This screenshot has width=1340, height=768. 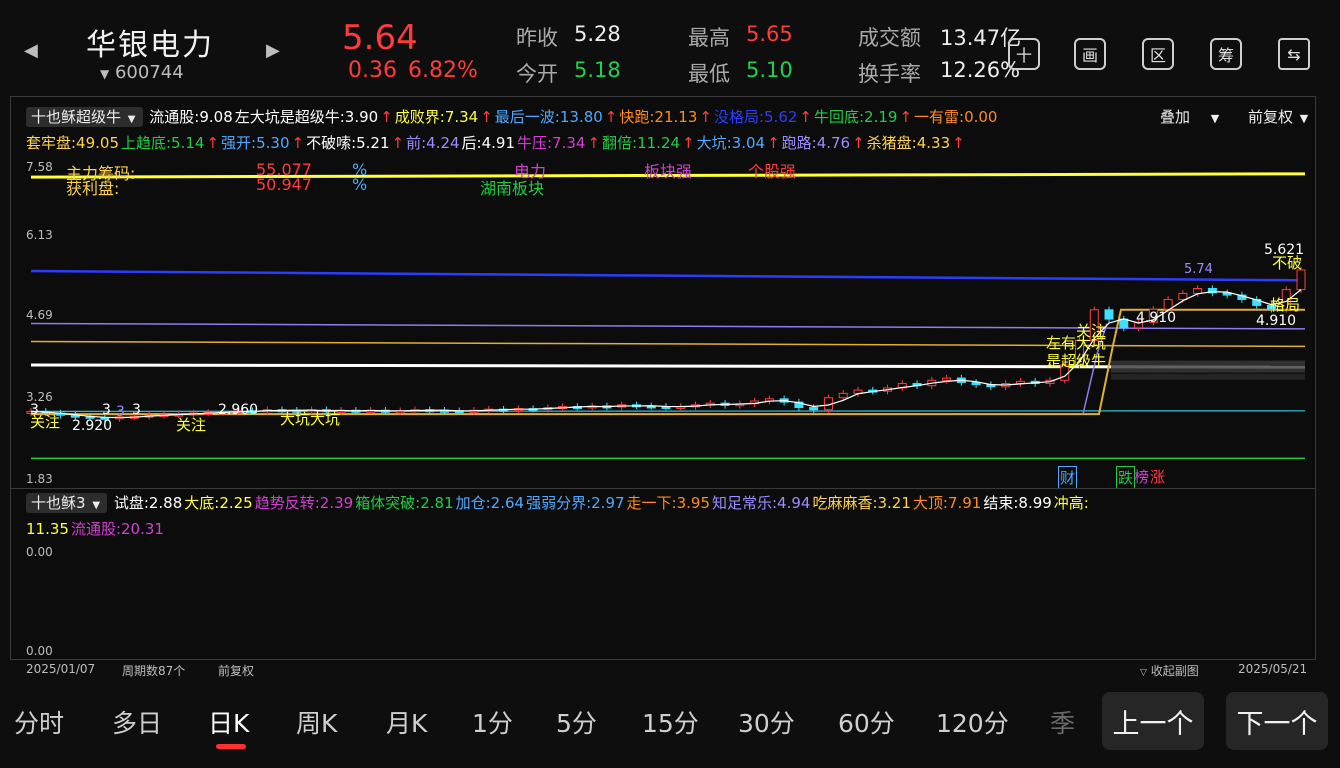 What do you see at coordinates (72, 143) in the screenshot?
I see `main-ind-b-0: 套牢盘:49.05` at bounding box center [72, 143].